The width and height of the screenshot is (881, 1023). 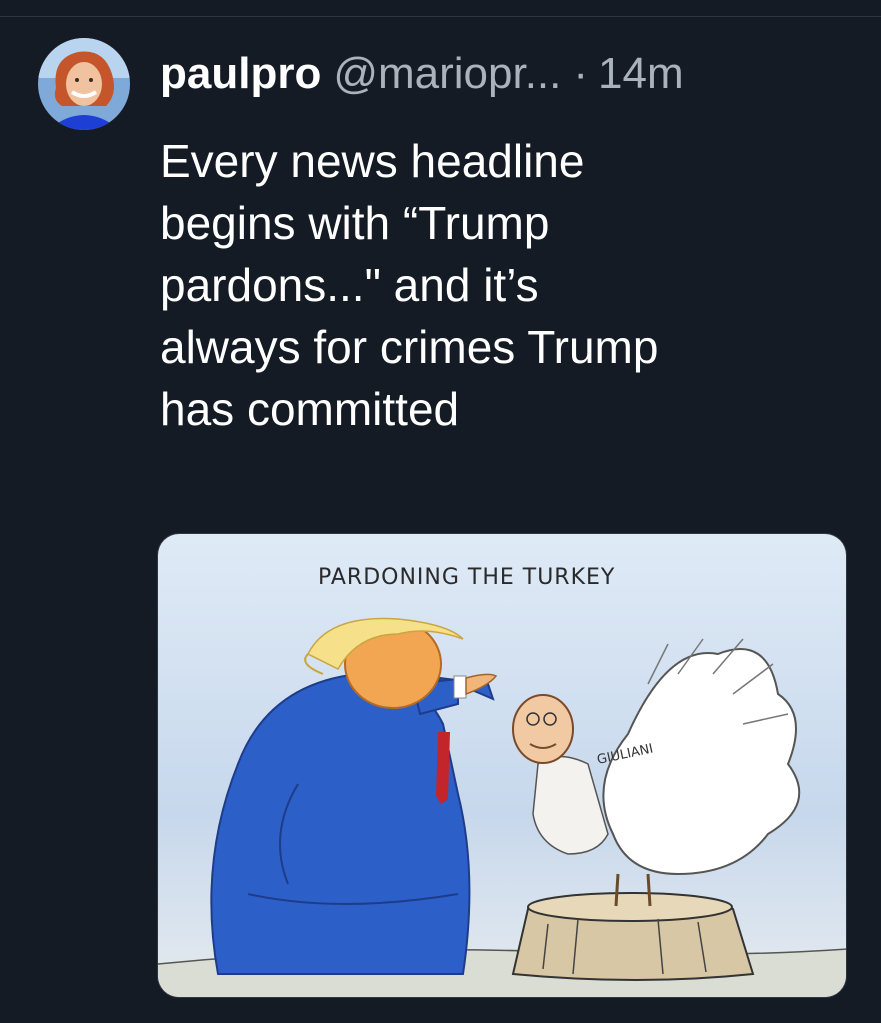 What do you see at coordinates (372, 161) in the screenshot?
I see `tweet-text-line: Every news headline` at bounding box center [372, 161].